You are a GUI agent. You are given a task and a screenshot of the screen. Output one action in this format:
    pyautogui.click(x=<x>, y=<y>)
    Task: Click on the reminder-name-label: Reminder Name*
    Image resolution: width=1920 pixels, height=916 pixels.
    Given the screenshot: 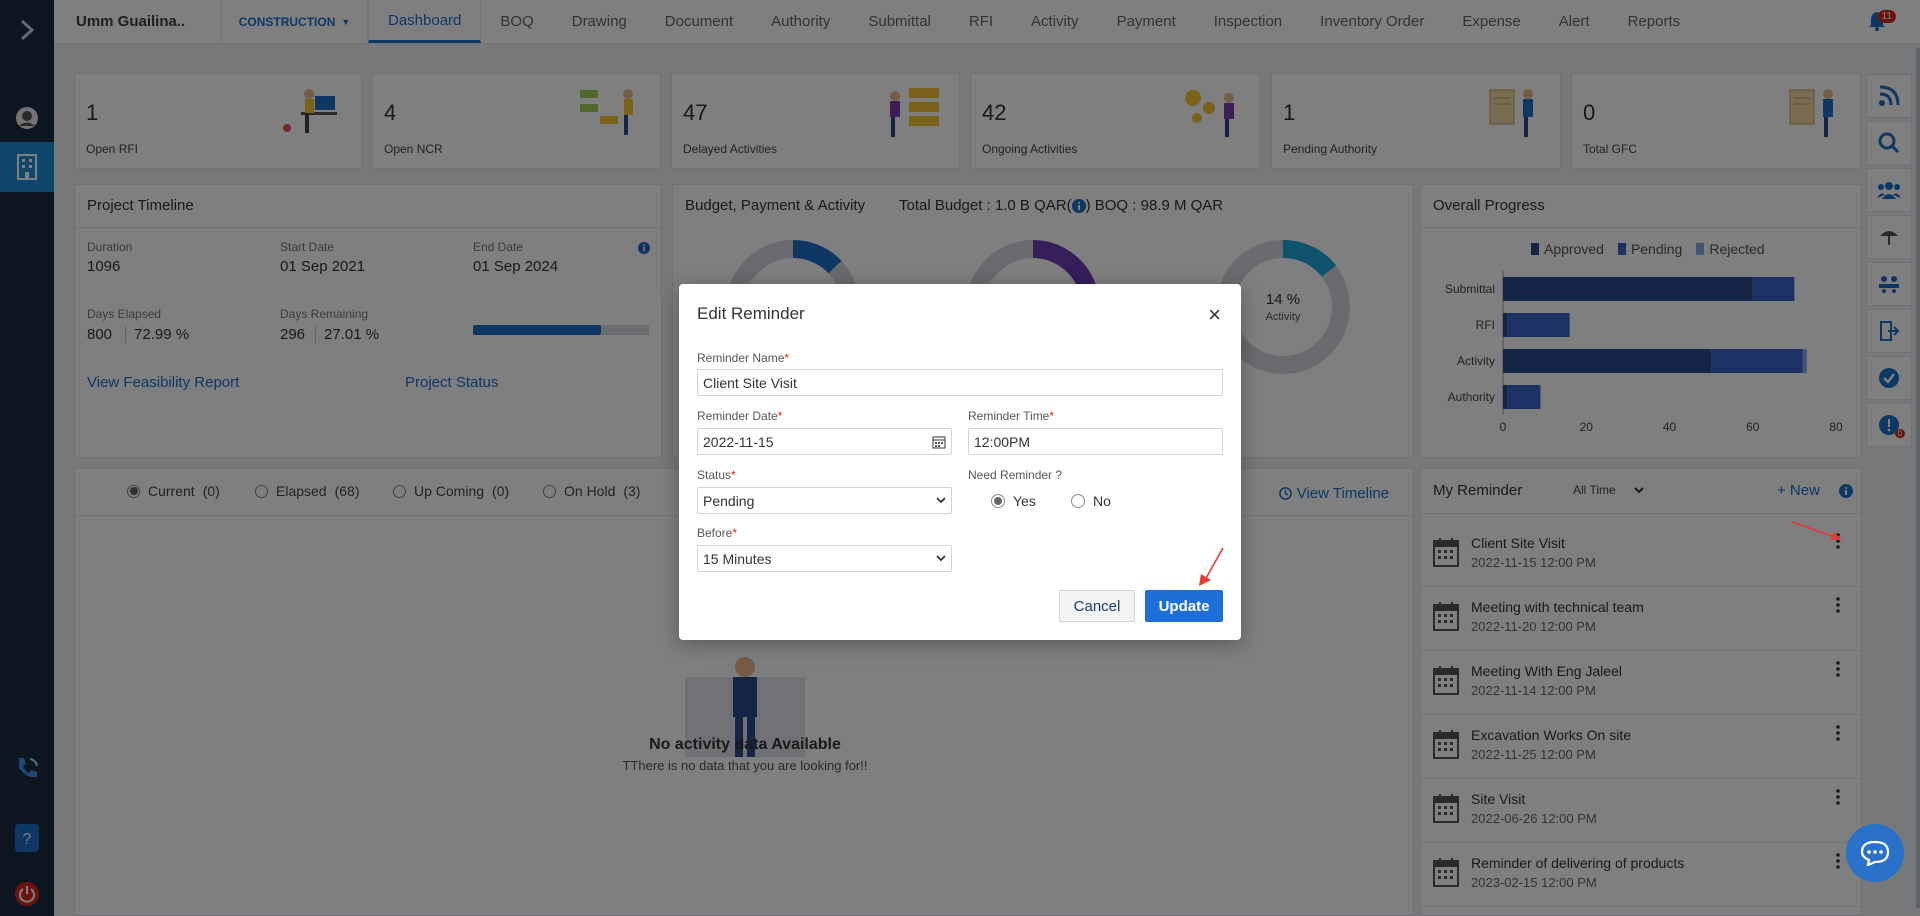 What is the action you would take?
    pyautogui.click(x=743, y=358)
    